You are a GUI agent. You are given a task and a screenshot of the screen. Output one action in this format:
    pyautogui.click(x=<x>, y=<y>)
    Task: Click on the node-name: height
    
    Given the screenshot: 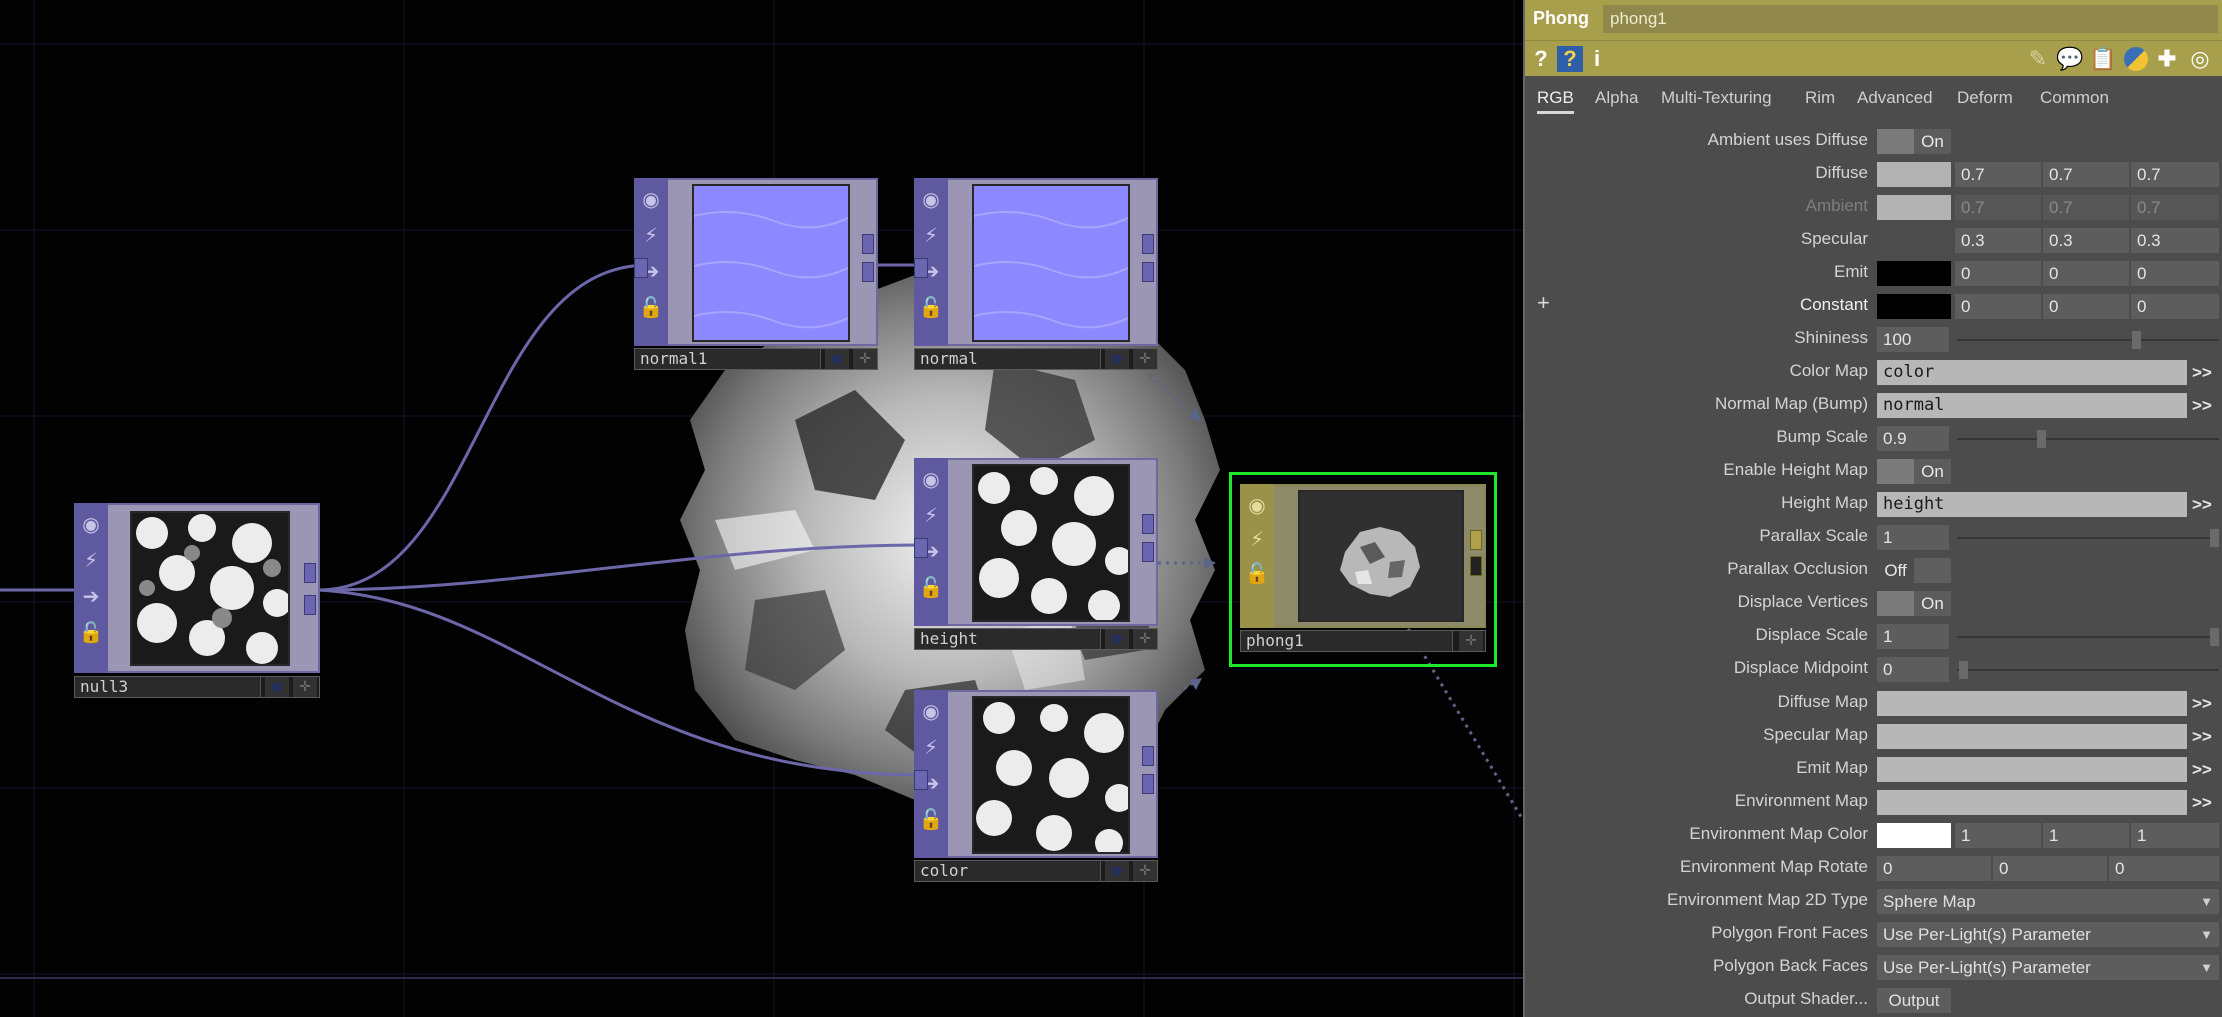 What is the action you would take?
    pyautogui.click(x=1008, y=639)
    